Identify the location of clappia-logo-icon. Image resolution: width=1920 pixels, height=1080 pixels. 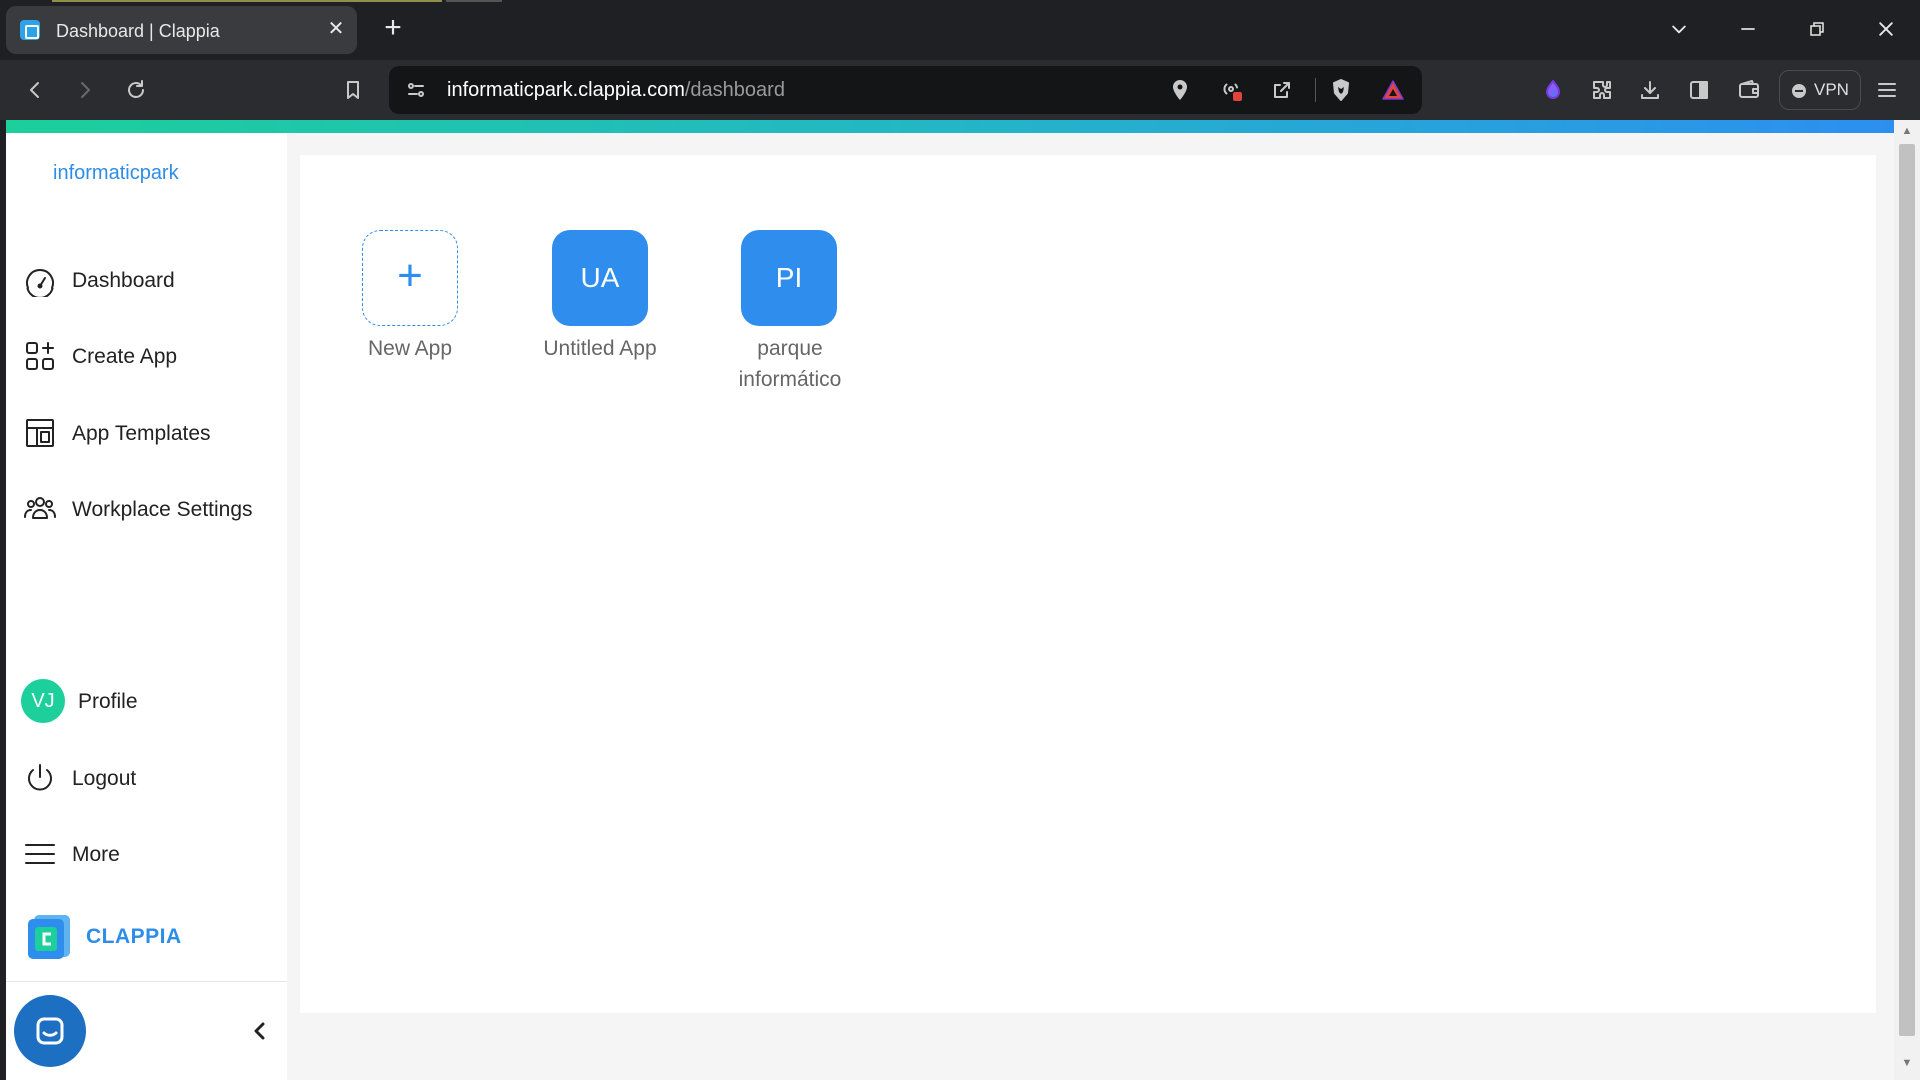
(49, 937).